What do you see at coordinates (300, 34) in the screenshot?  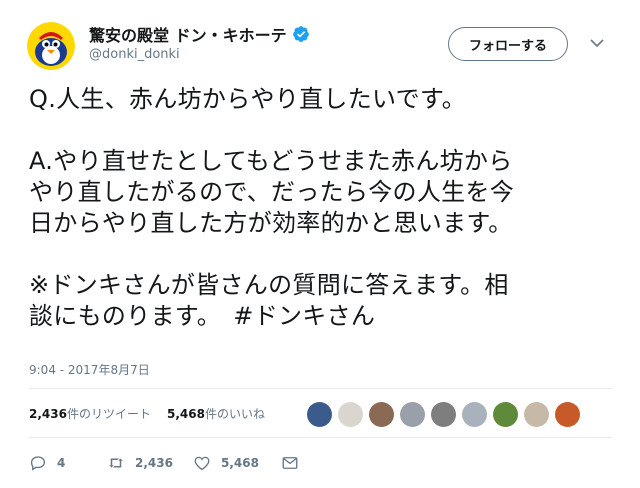 I see `verified-badge-icon` at bounding box center [300, 34].